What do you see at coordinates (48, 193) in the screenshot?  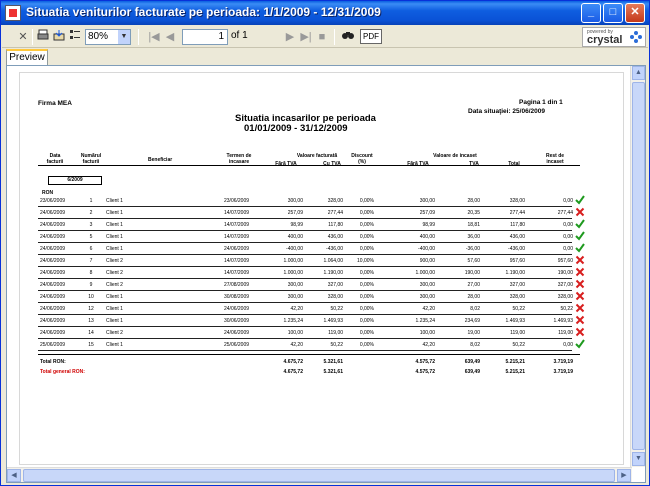 I see `currency-group: RON` at bounding box center [48, 193].